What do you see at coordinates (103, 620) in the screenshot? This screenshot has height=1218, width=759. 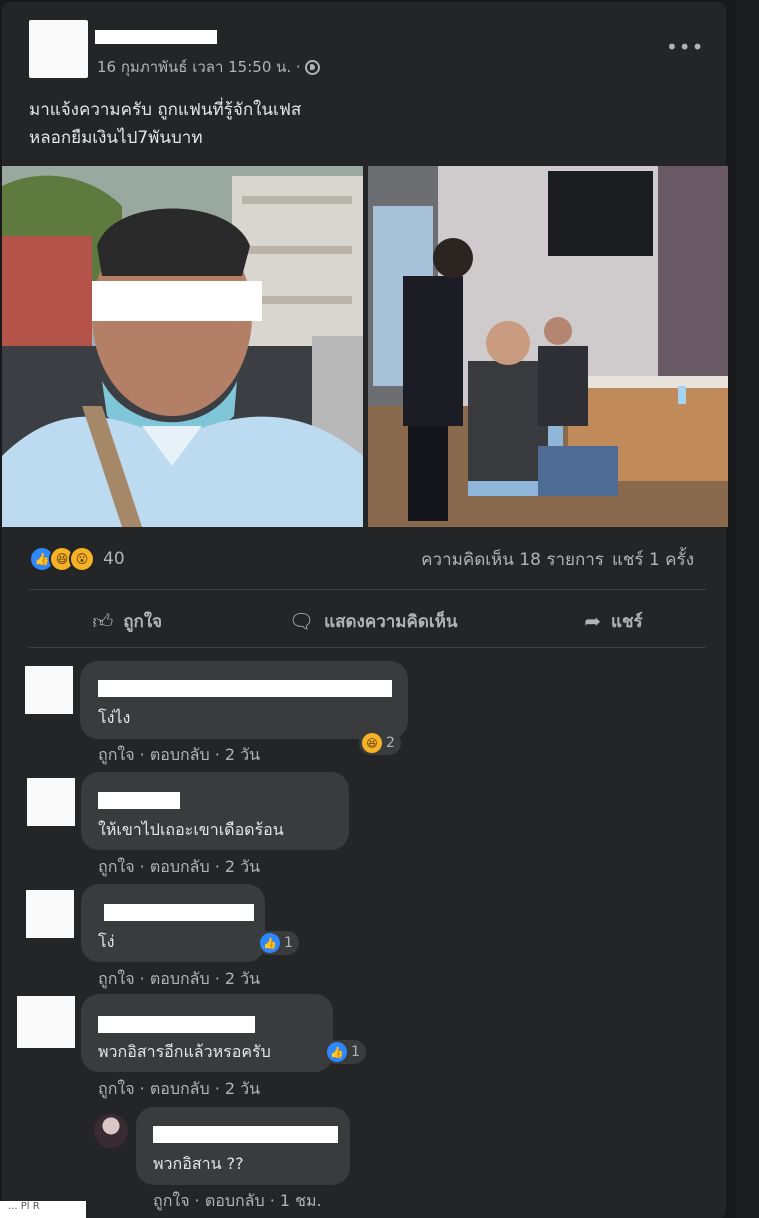 I see `thumbs-up-icon: 👍︎` at bounding box center [103, 620].